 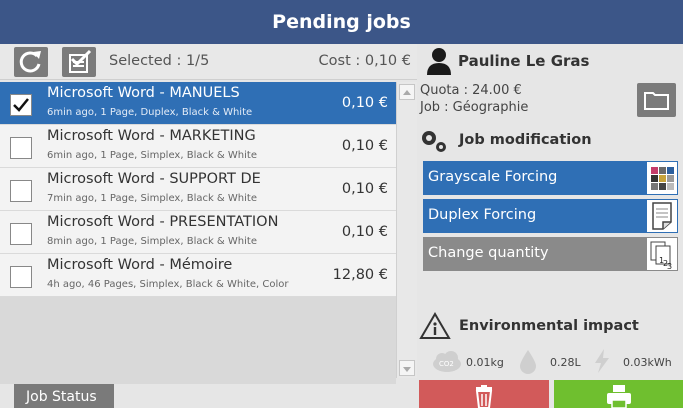 What do you see at coordinates (159, 61) in the screenshot?
I see `selected-count: Selected : 1/5` at bounding box center [159, 61].